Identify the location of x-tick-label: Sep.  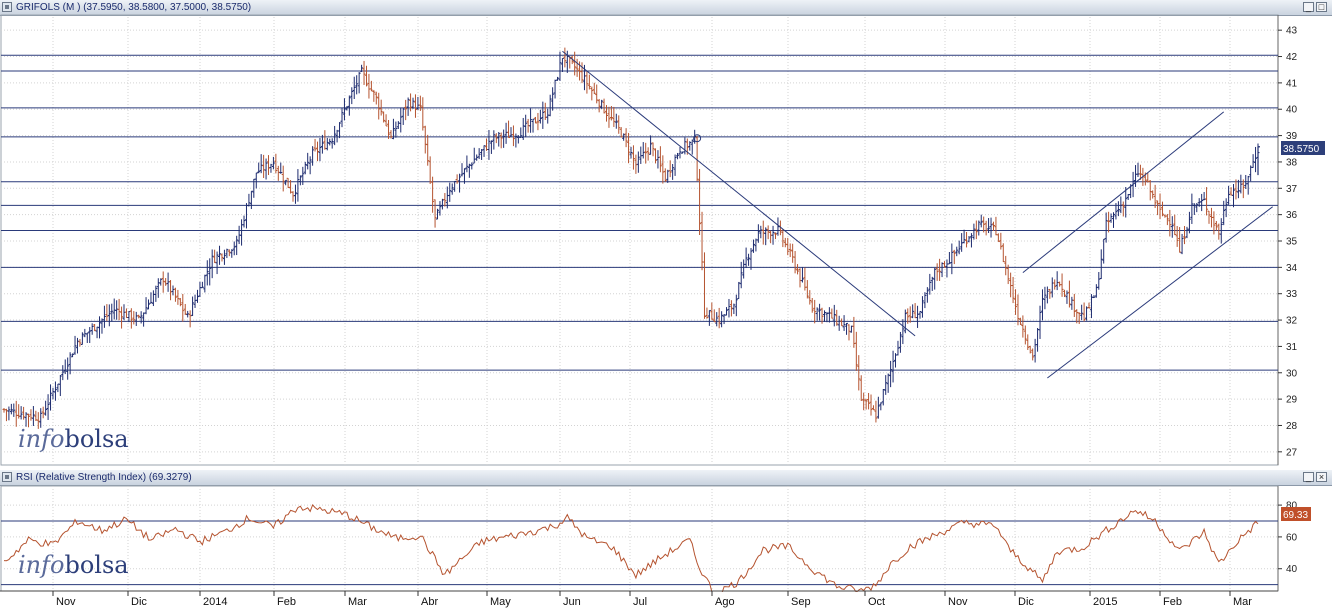
(801, 602).